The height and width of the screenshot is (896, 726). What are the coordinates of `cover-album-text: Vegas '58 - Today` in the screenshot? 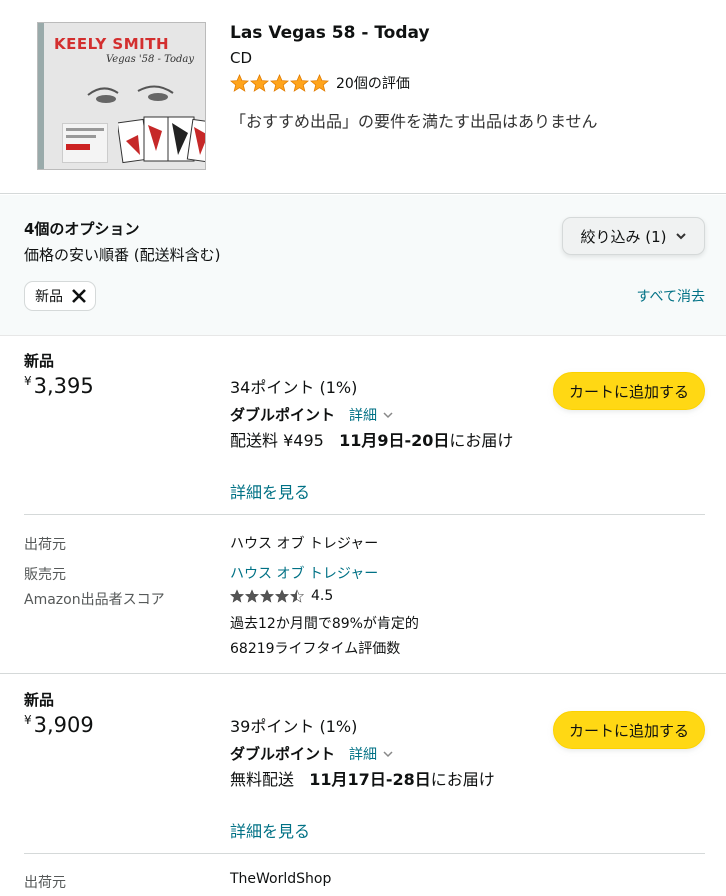 It's located at (150, 59).